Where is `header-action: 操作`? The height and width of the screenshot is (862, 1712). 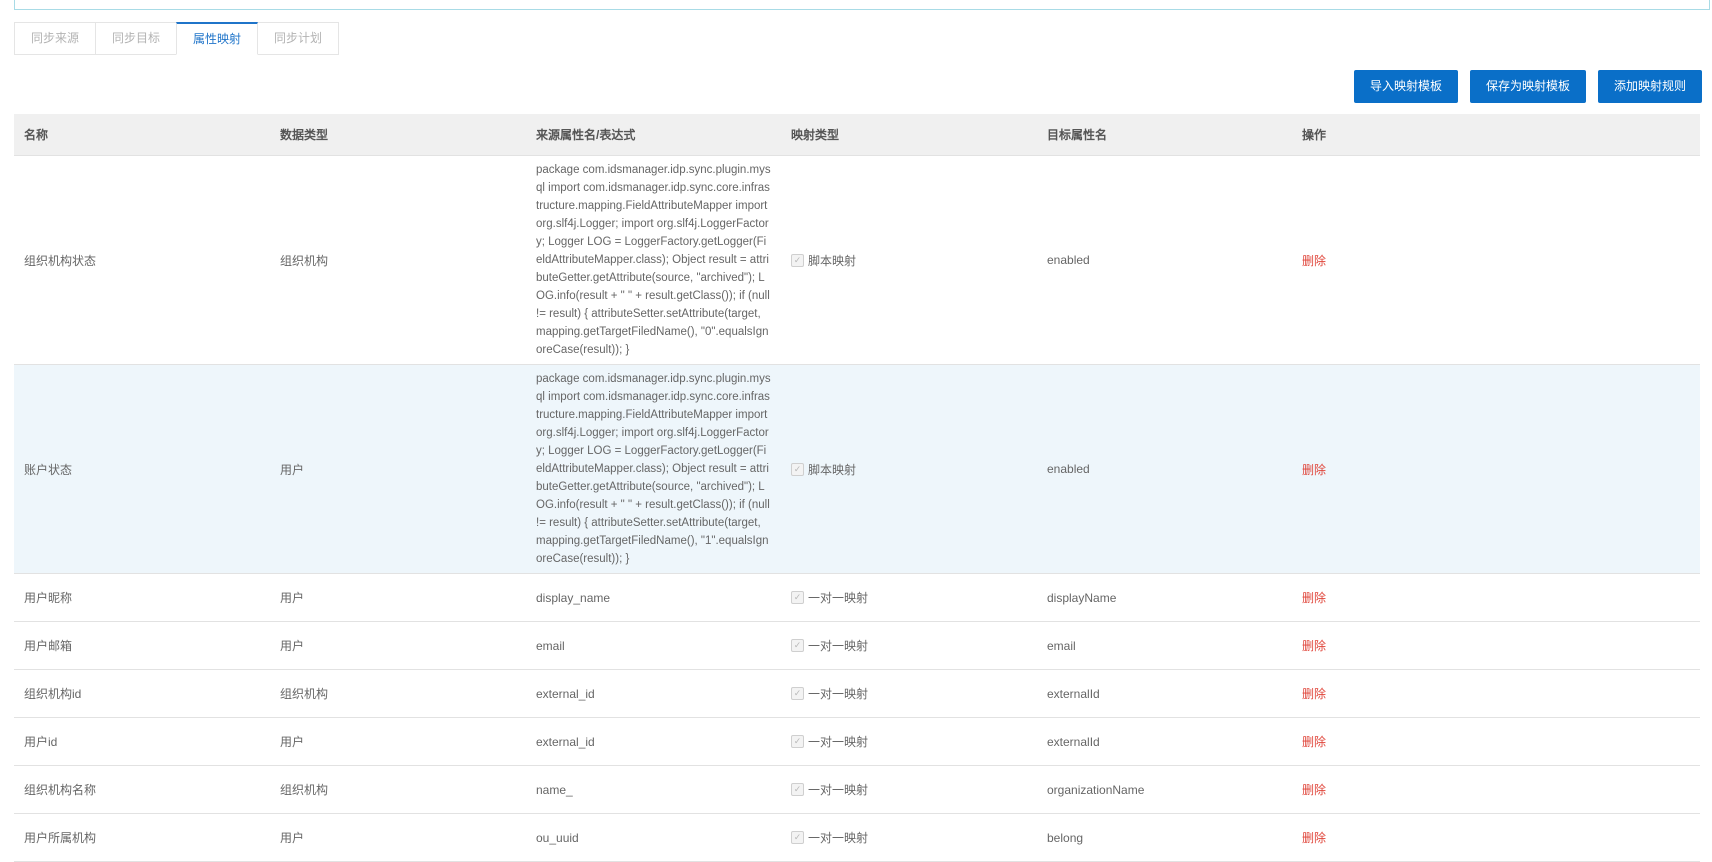 header-action: 操作 is located at coordinates (1496, 135).